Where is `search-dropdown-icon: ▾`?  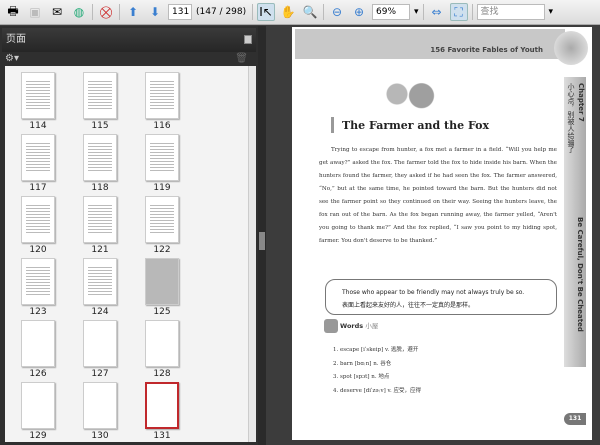 search-dropdown-icon: ▾ is located at coordinates (551, 12).